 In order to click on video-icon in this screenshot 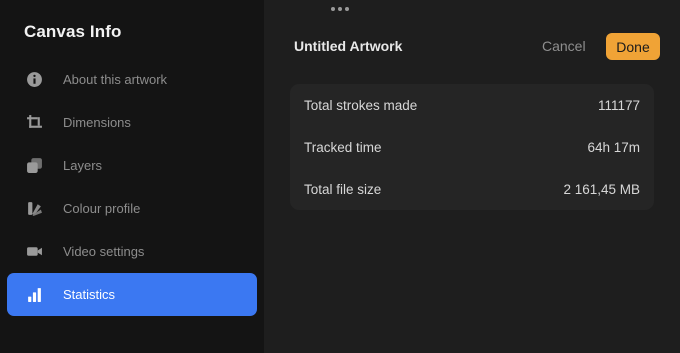, I will do `click(34, 252)`.